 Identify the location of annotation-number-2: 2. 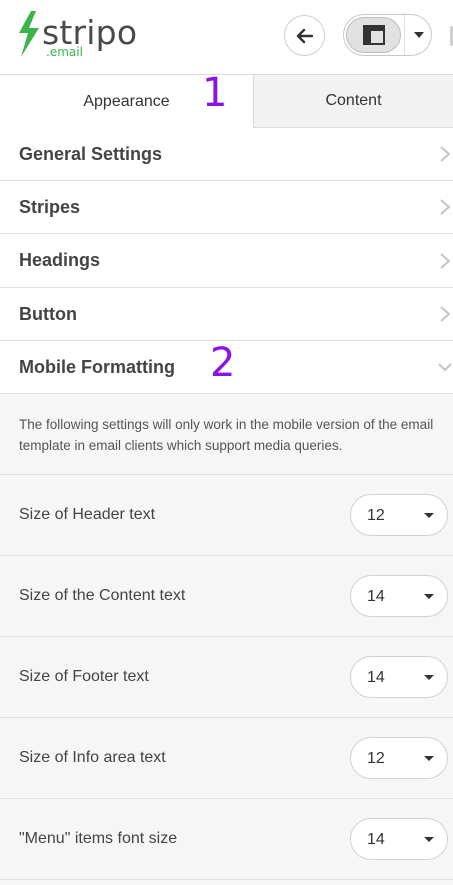
(223, 363).